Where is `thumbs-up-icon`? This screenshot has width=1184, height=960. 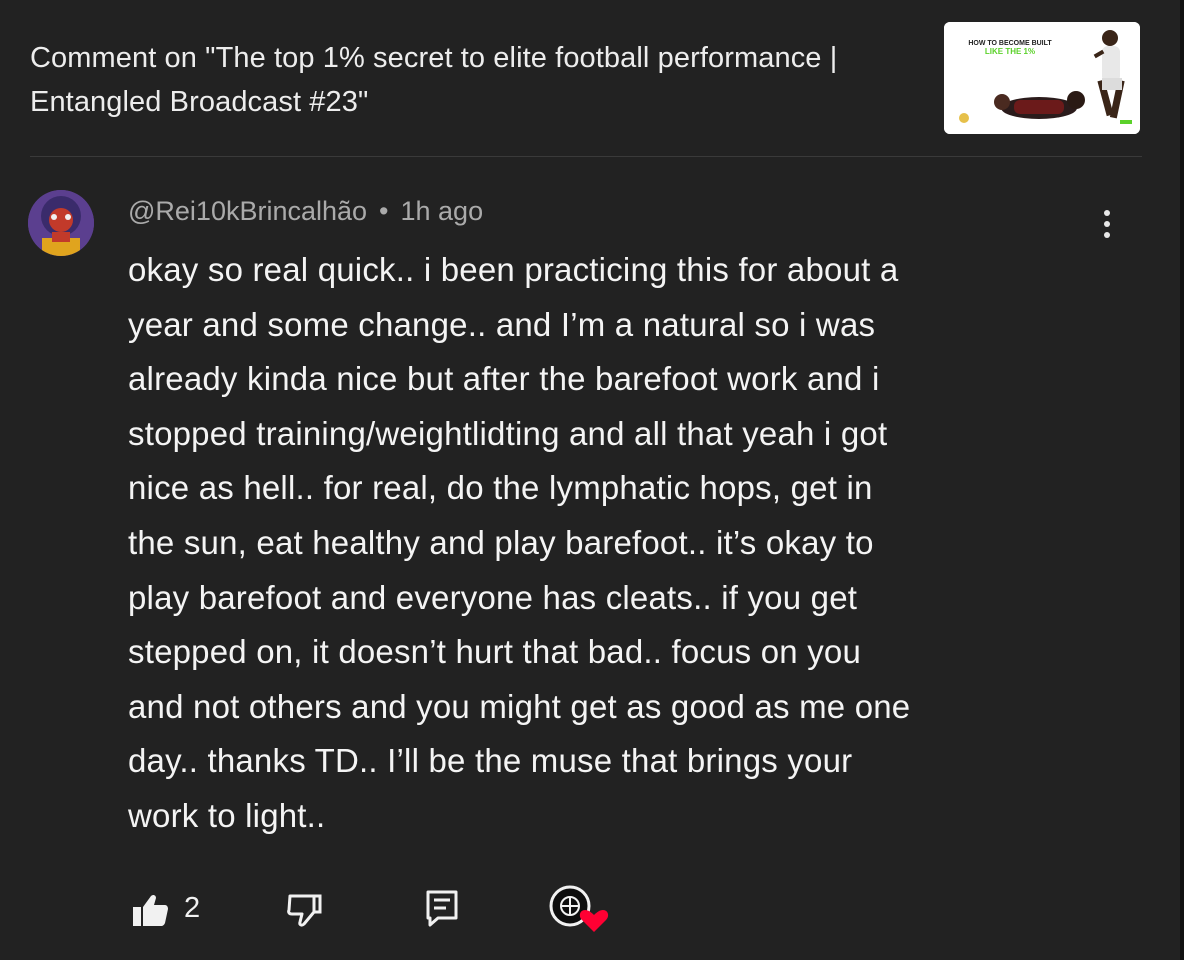
thumbs-up-icon is located at coordinates (150, 910).